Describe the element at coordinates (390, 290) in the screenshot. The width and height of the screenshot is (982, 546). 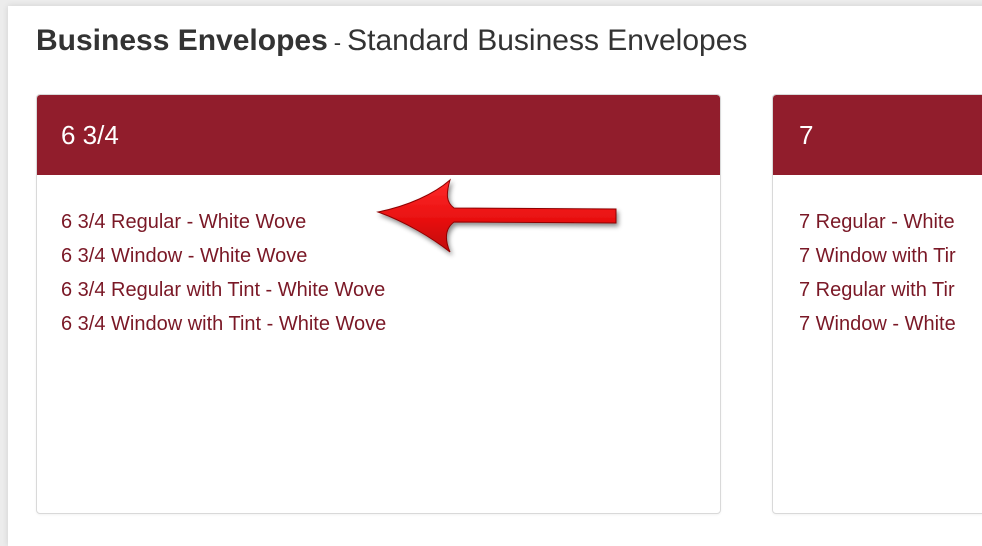
I see `product-link: 6 3/4 Regular with Tint - White Wove` at that location.